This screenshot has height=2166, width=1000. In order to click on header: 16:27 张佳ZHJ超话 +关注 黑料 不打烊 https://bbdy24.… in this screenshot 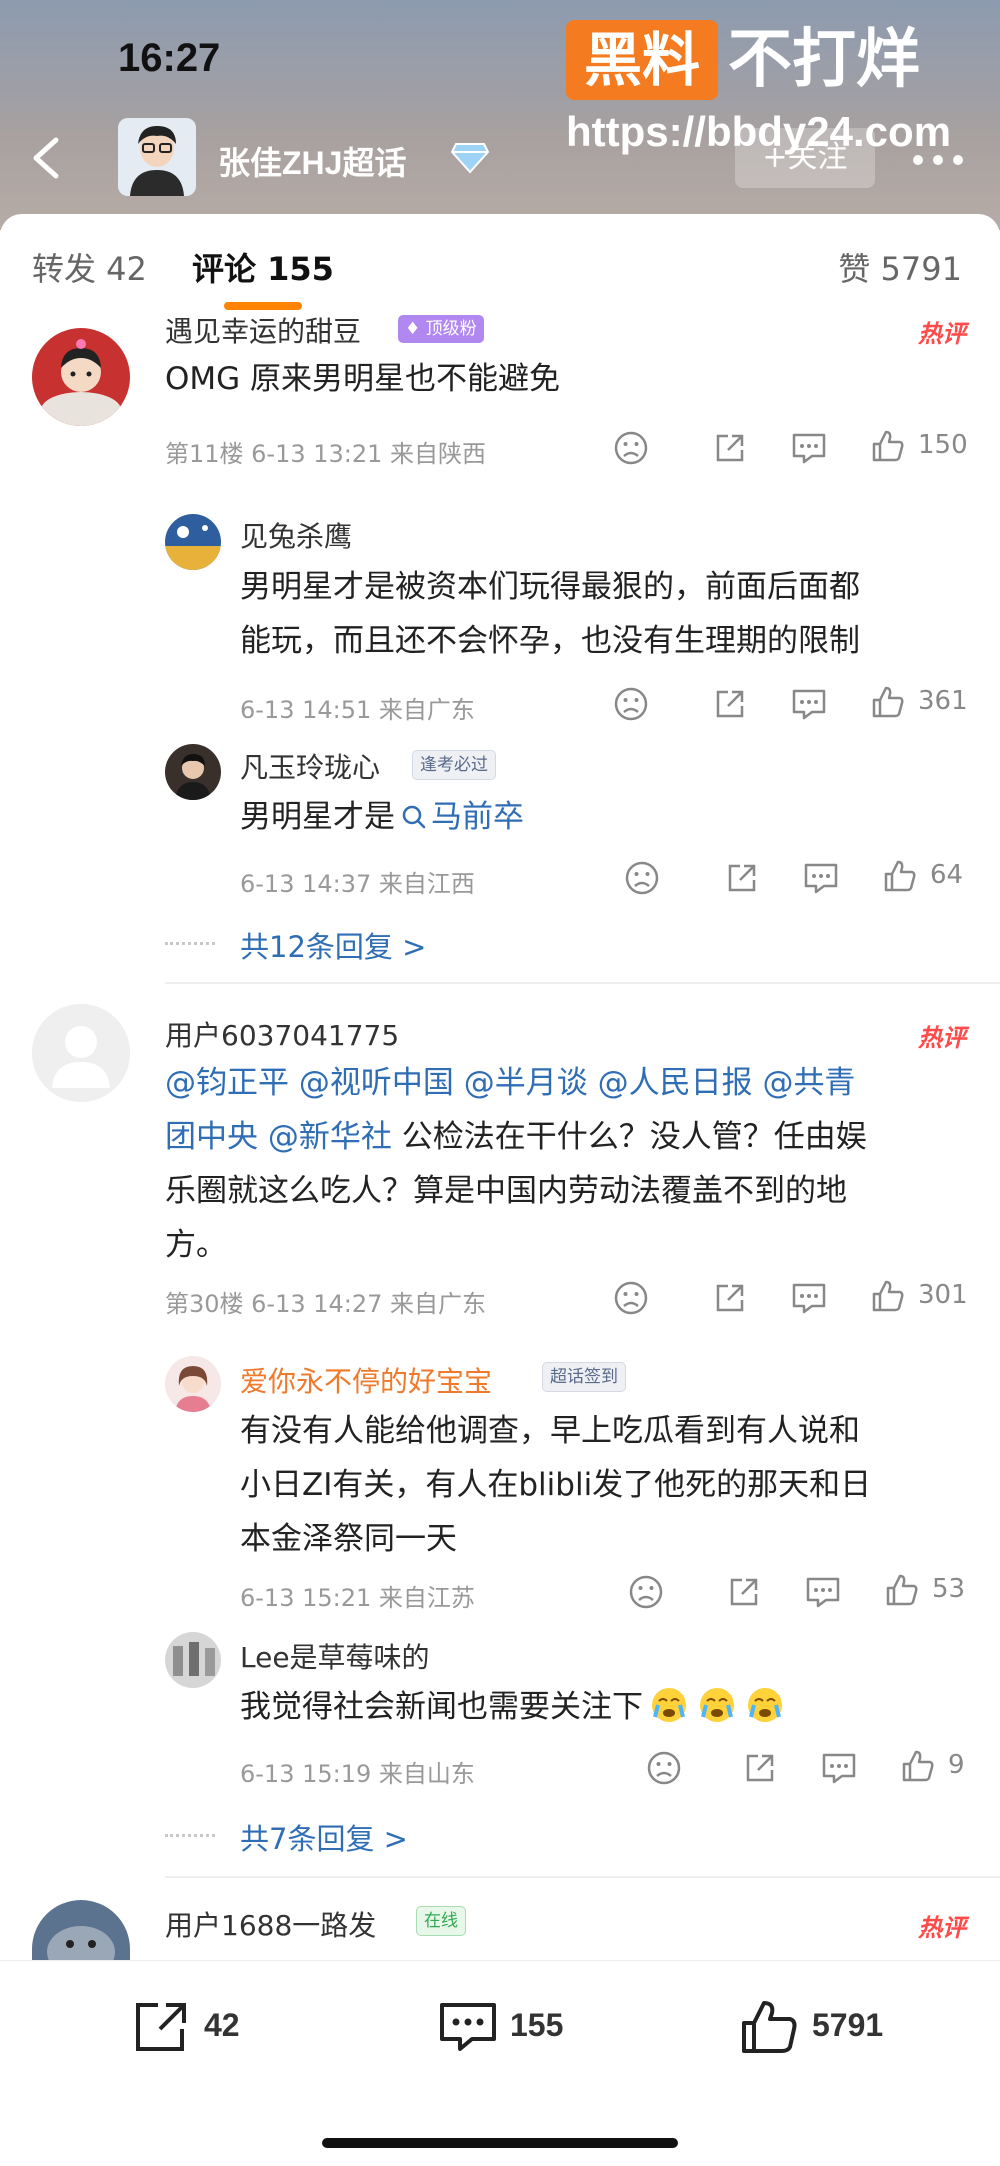, I will do `click(500, 115)`.